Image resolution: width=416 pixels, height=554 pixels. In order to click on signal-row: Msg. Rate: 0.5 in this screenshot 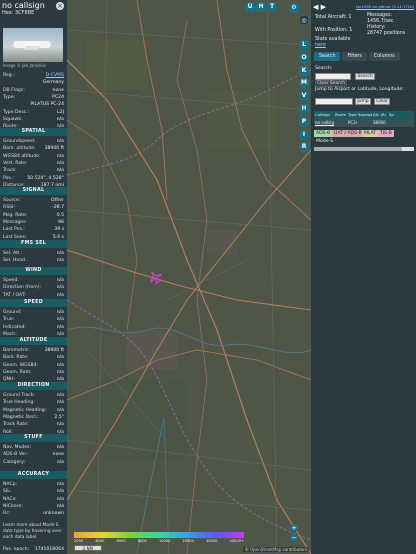, I will do `click(33, 215)`.